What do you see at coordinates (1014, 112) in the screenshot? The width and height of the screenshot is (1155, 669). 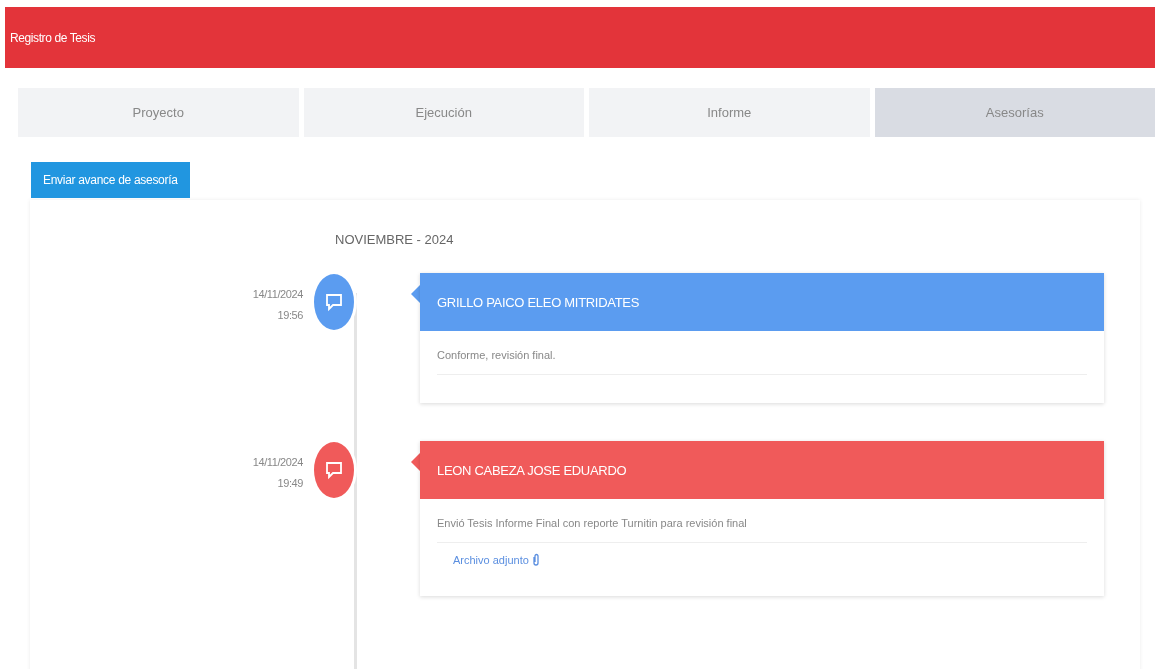 I see `tab: Asesorías` at bounding box center [1014, 112].